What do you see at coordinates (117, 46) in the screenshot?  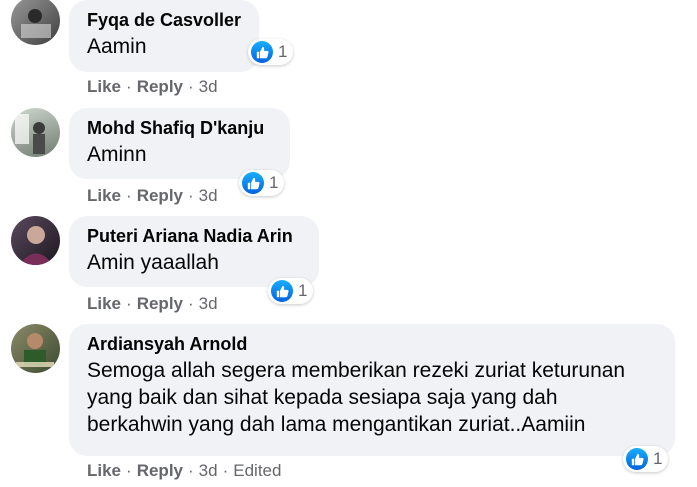 I see `comment-text: Aamin` at bounding box center [117, 46].